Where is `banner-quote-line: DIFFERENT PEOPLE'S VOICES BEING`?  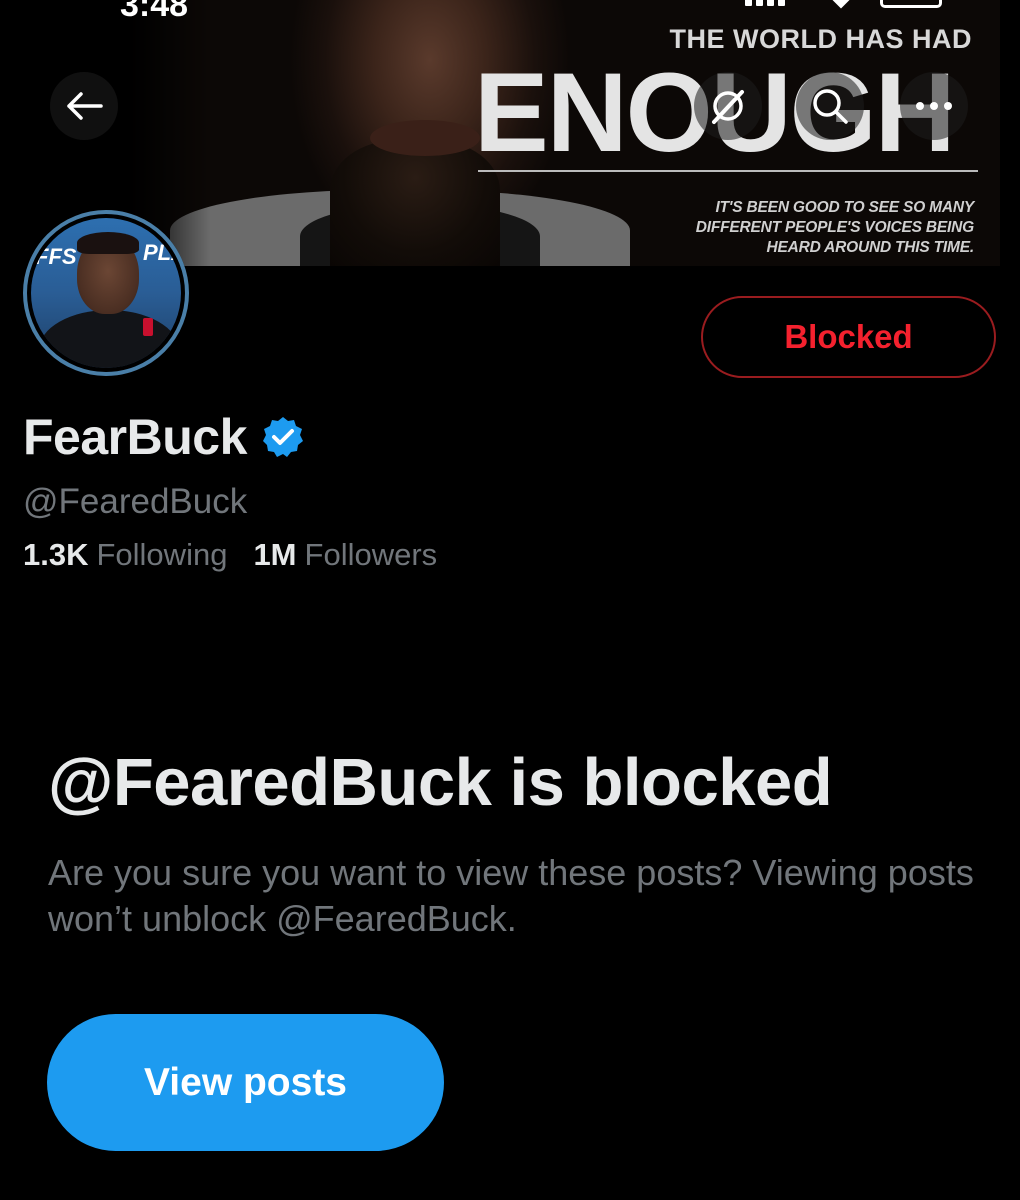
banner-quote-line: DIFFERENT PEOPLE'S VOICES BEING is located at coordinates (834, 227).